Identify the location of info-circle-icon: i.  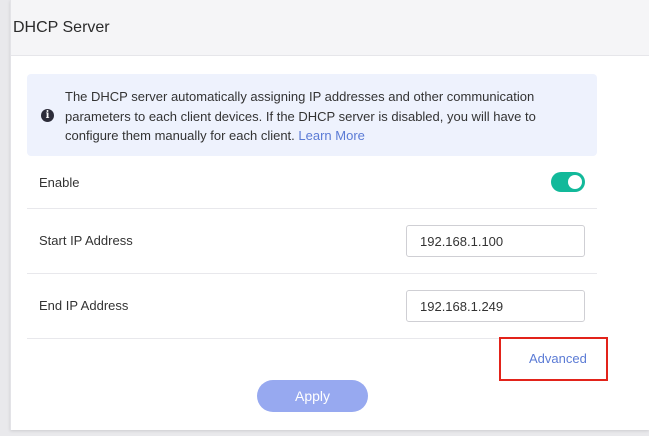
(47, 115).